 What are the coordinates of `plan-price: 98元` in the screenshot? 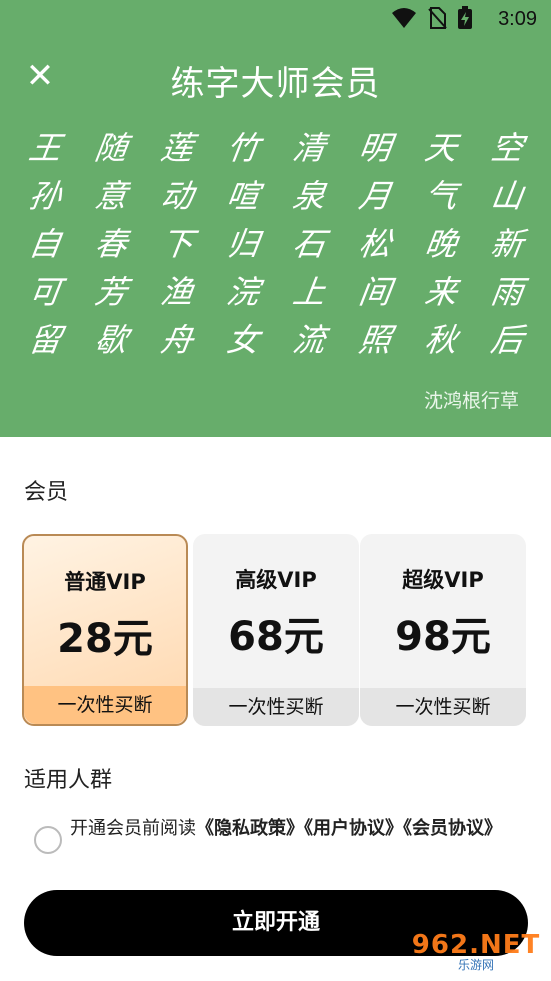 It's located at (443, 637).